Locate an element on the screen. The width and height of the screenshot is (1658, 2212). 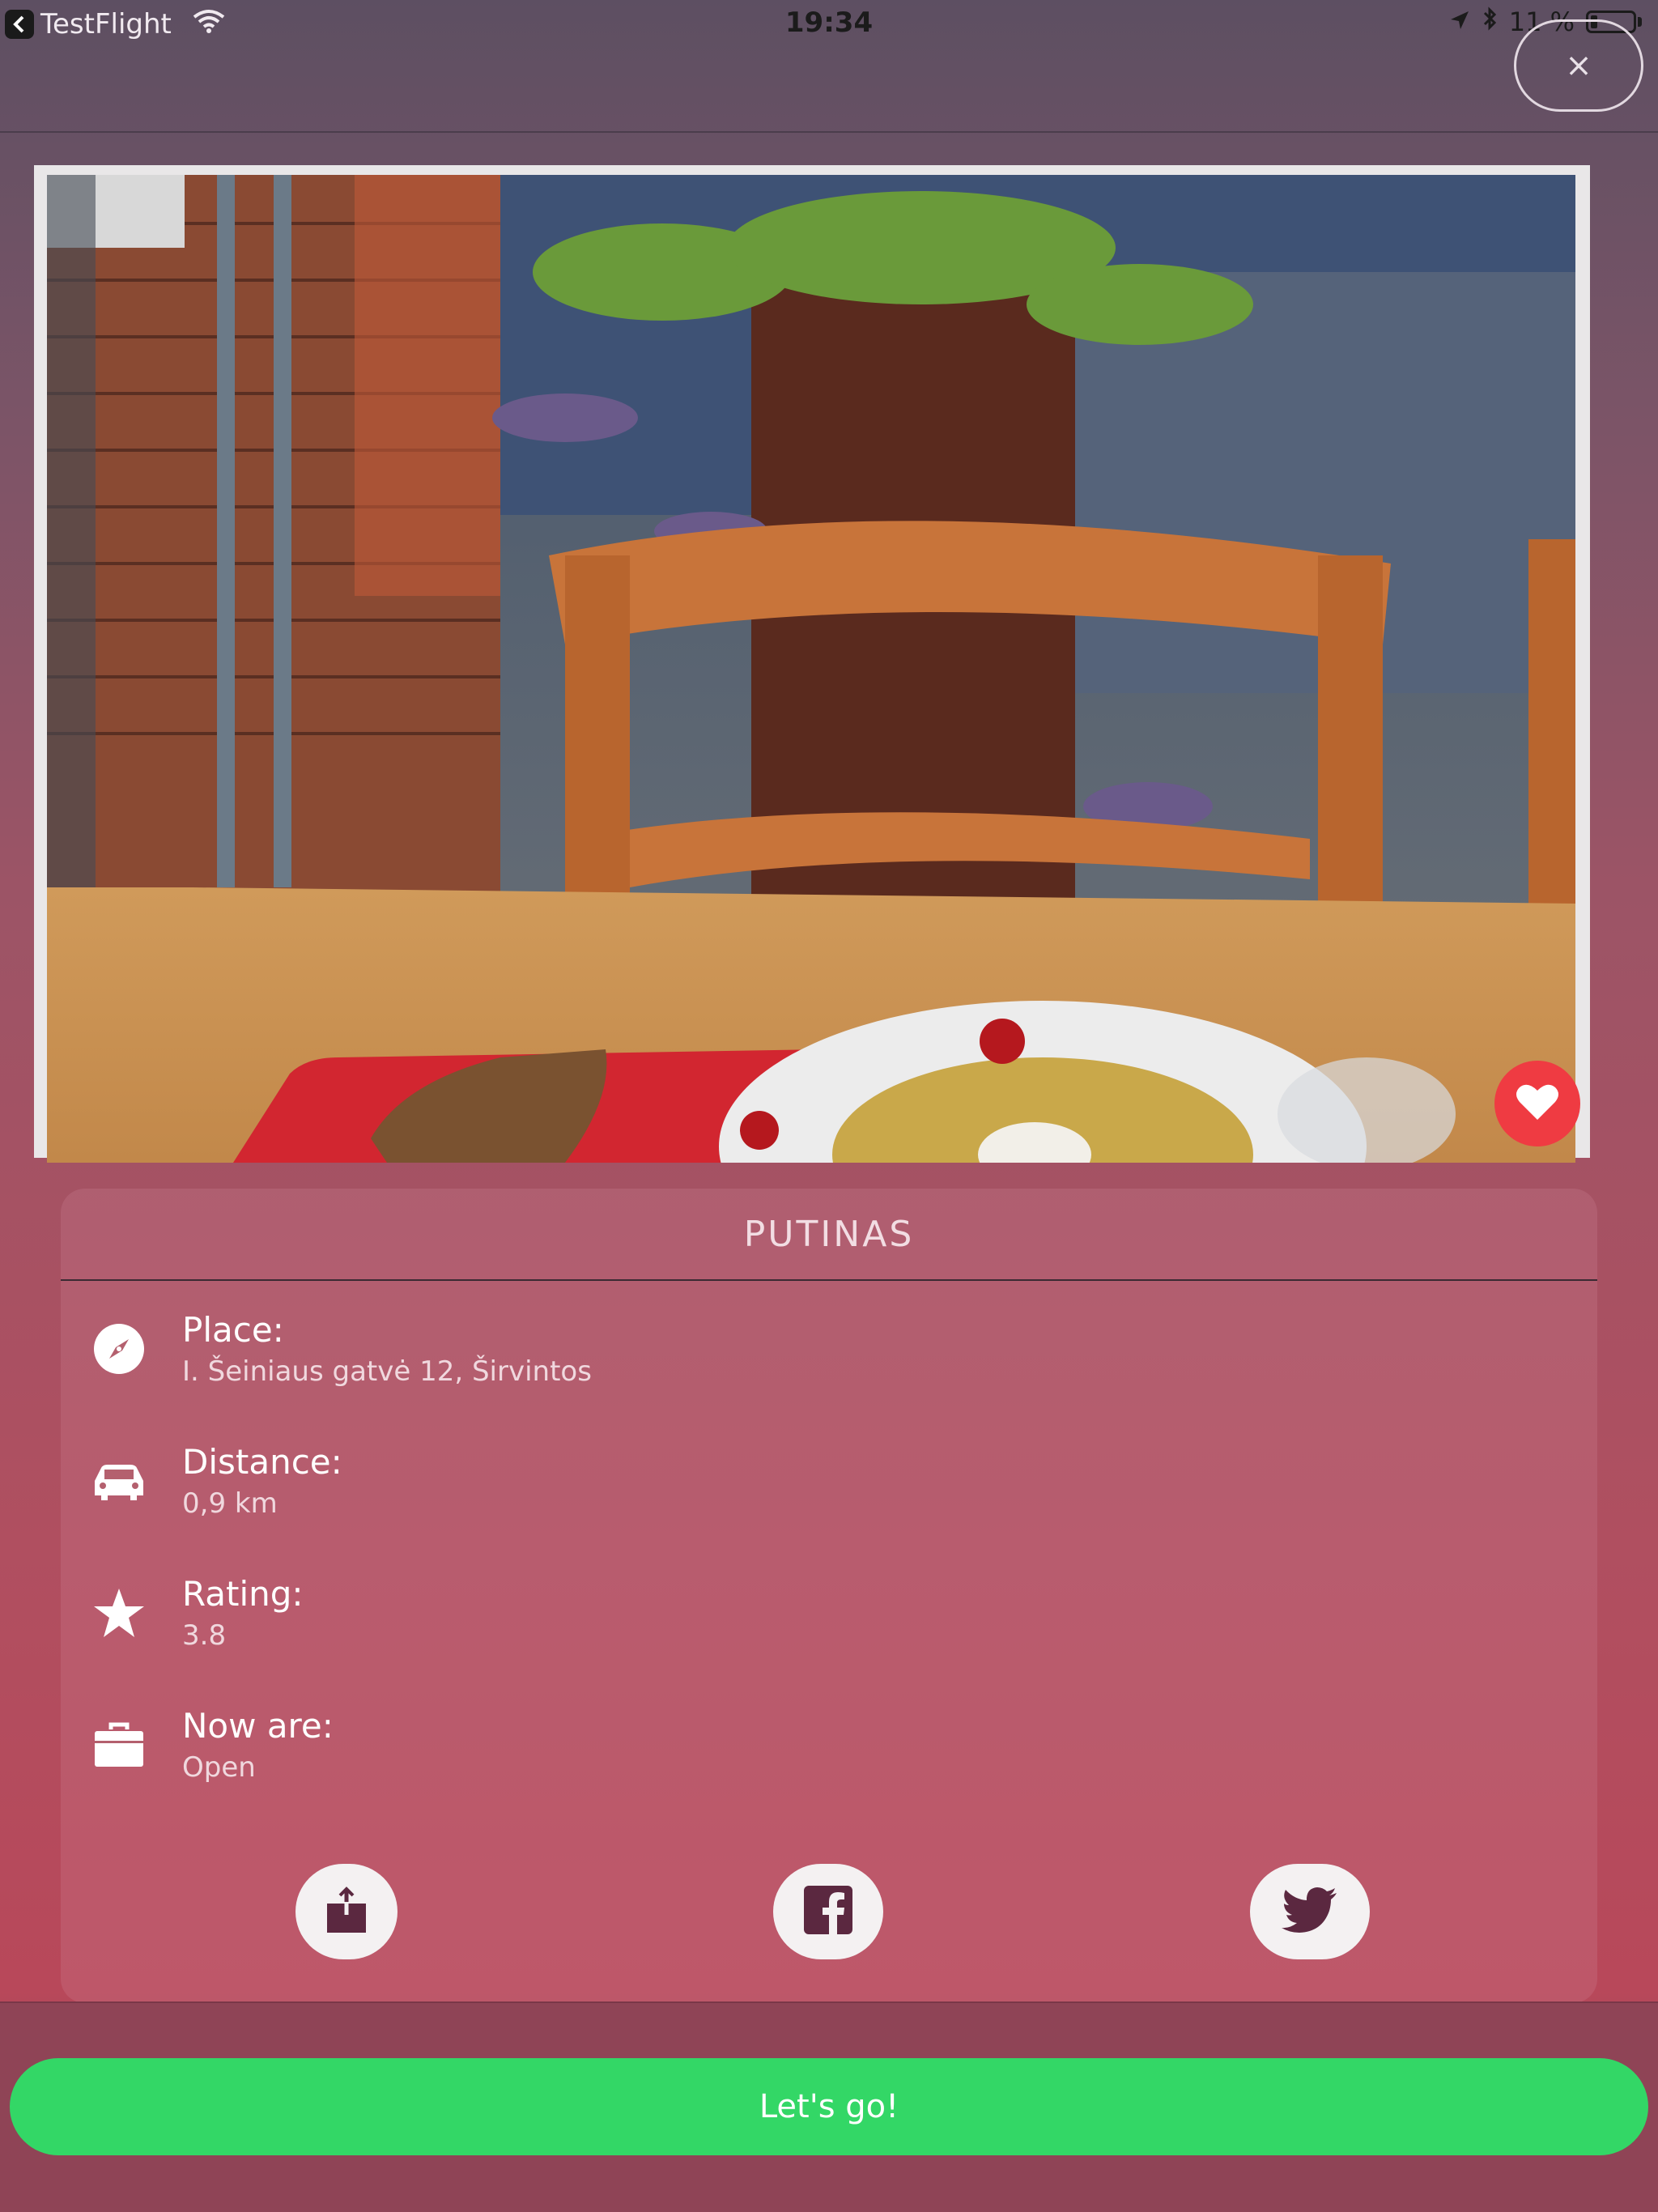
share-button is located at coordinates (346, 1912).